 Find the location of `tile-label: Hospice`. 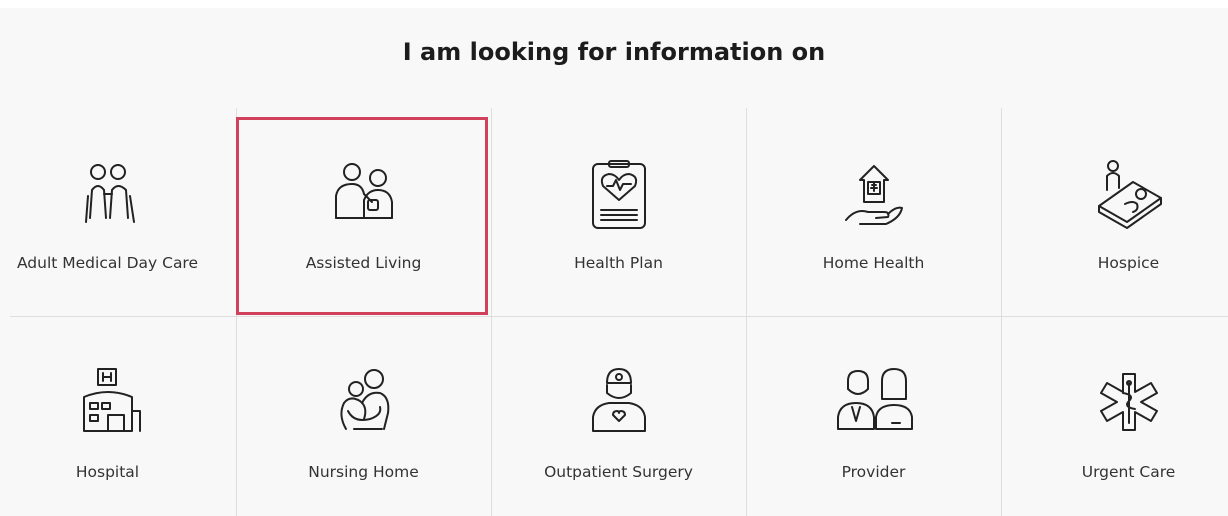

tile-label: Hospice is located at coordinates (1128, 263).